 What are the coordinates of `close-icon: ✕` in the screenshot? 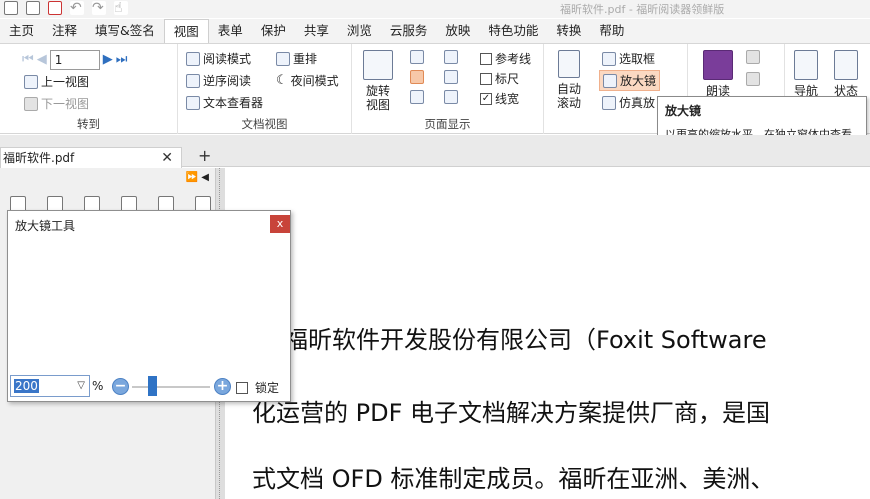 It's located at (167, 158).